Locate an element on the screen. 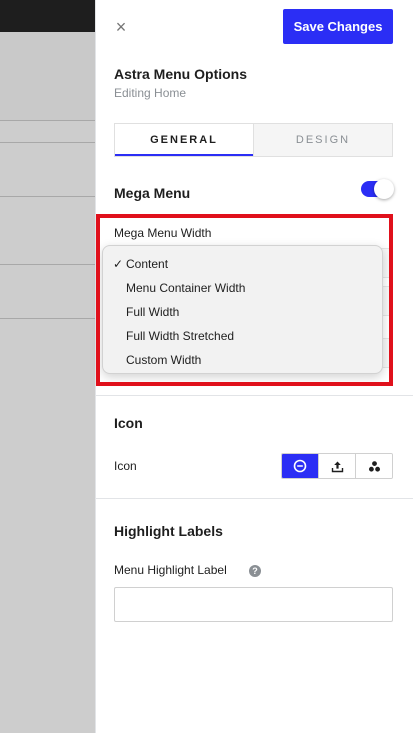 Image resolution: width=413 pixels, height=733 pixels. save-changes-button: Save Changes is located at coordinates (338, 26).